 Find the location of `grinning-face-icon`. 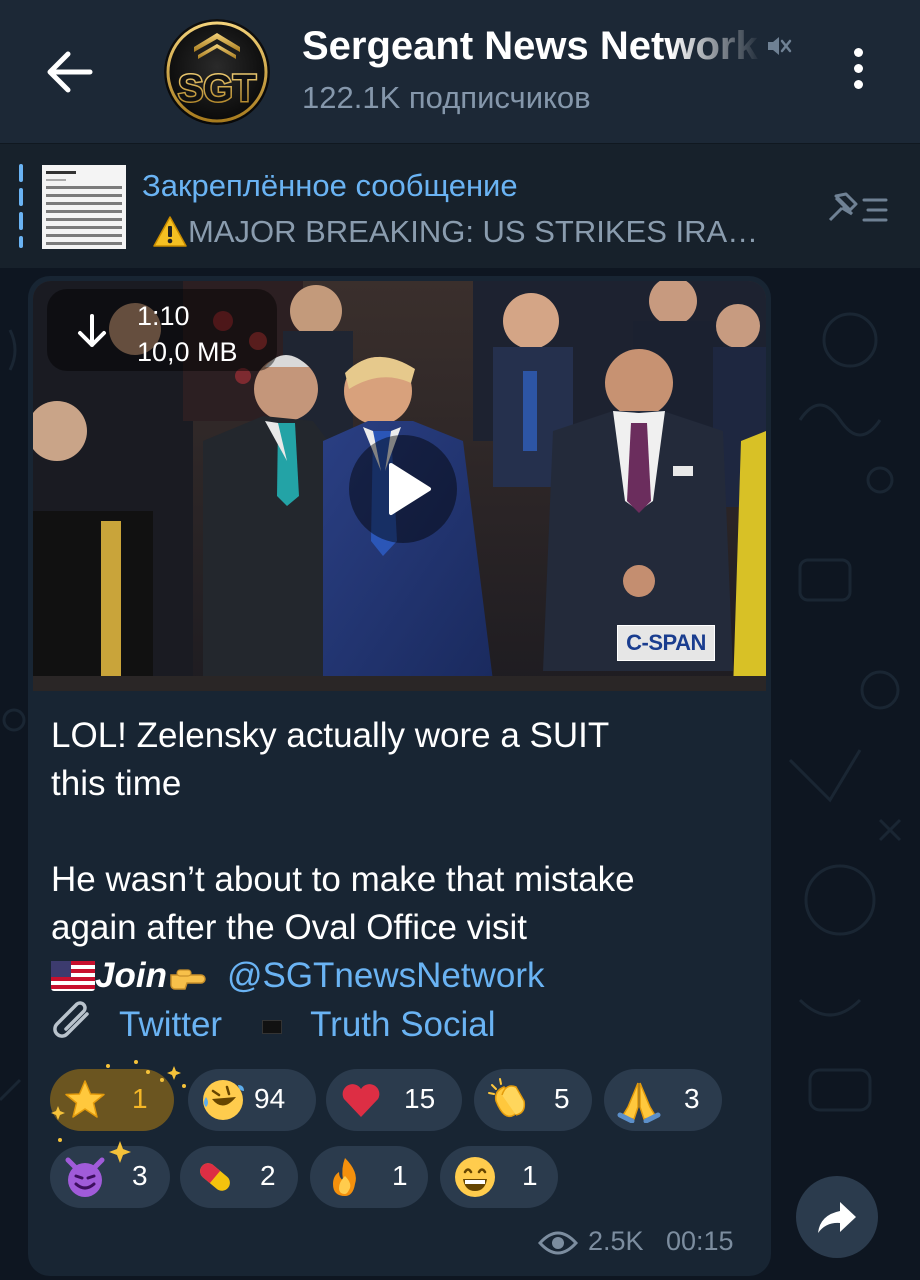

grinning-face-icon is located at coordinates (475, 1177).